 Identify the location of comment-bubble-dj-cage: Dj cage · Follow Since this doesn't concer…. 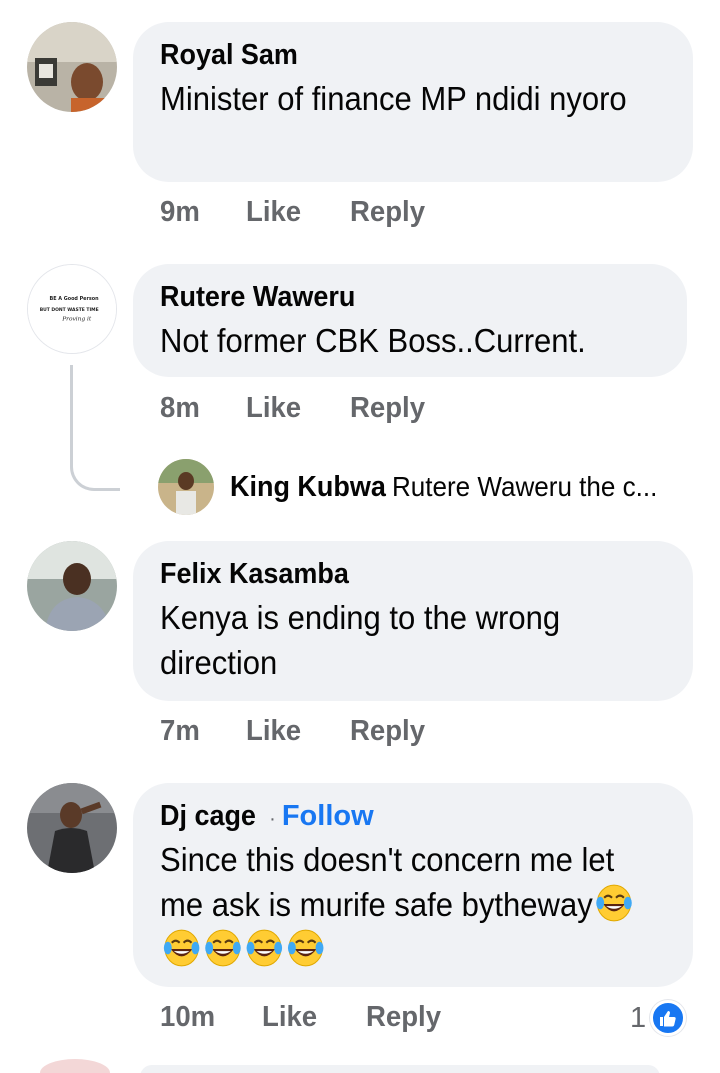
(413, 885).